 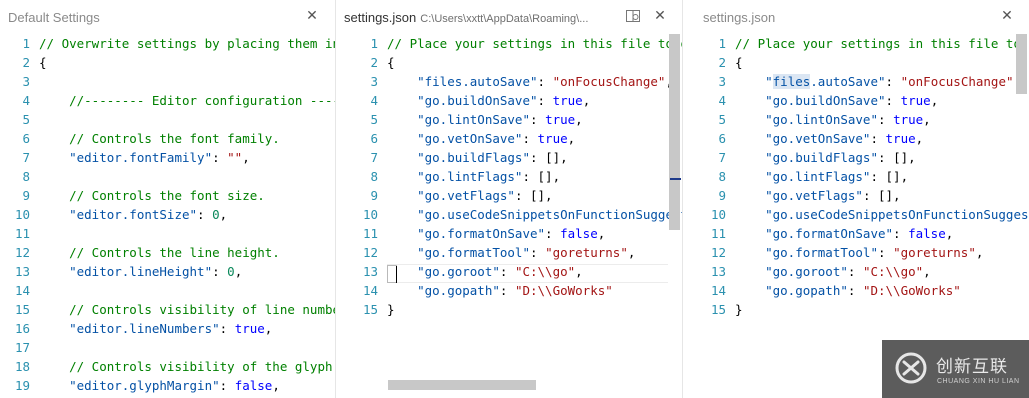 What do you see at coordinates (370, 233) in the screenshot?
I see `line-number: 11` at bounding box center [370, 233].